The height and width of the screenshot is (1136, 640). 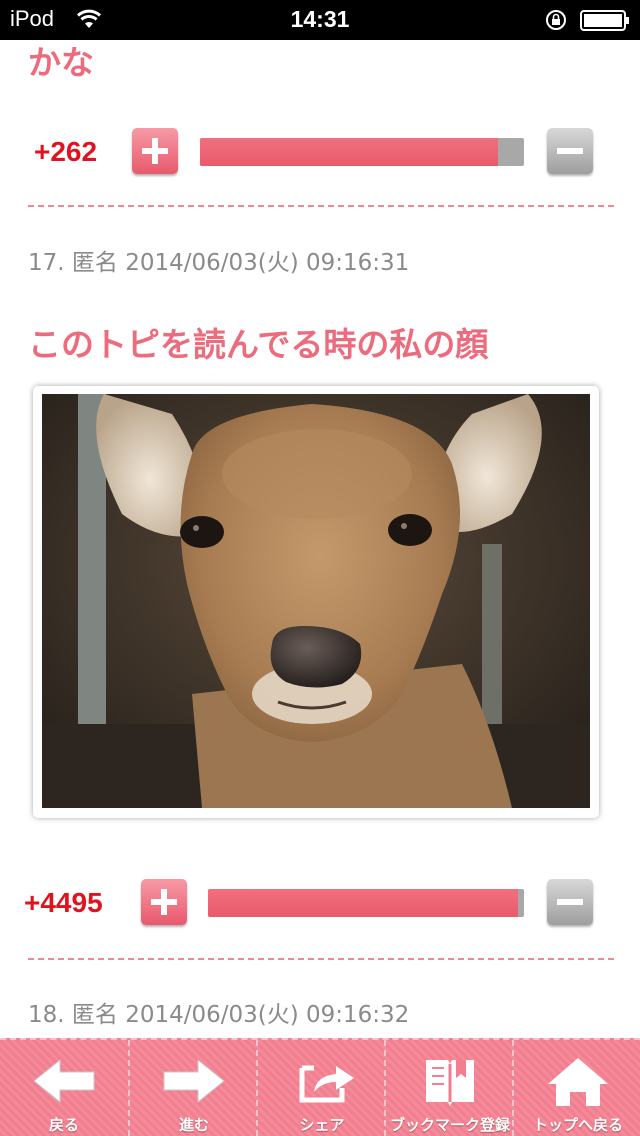 What do you see at coordinates (450, 1083) in the screenshot?
I see `book-icon` at bounding box center [450, 1083].